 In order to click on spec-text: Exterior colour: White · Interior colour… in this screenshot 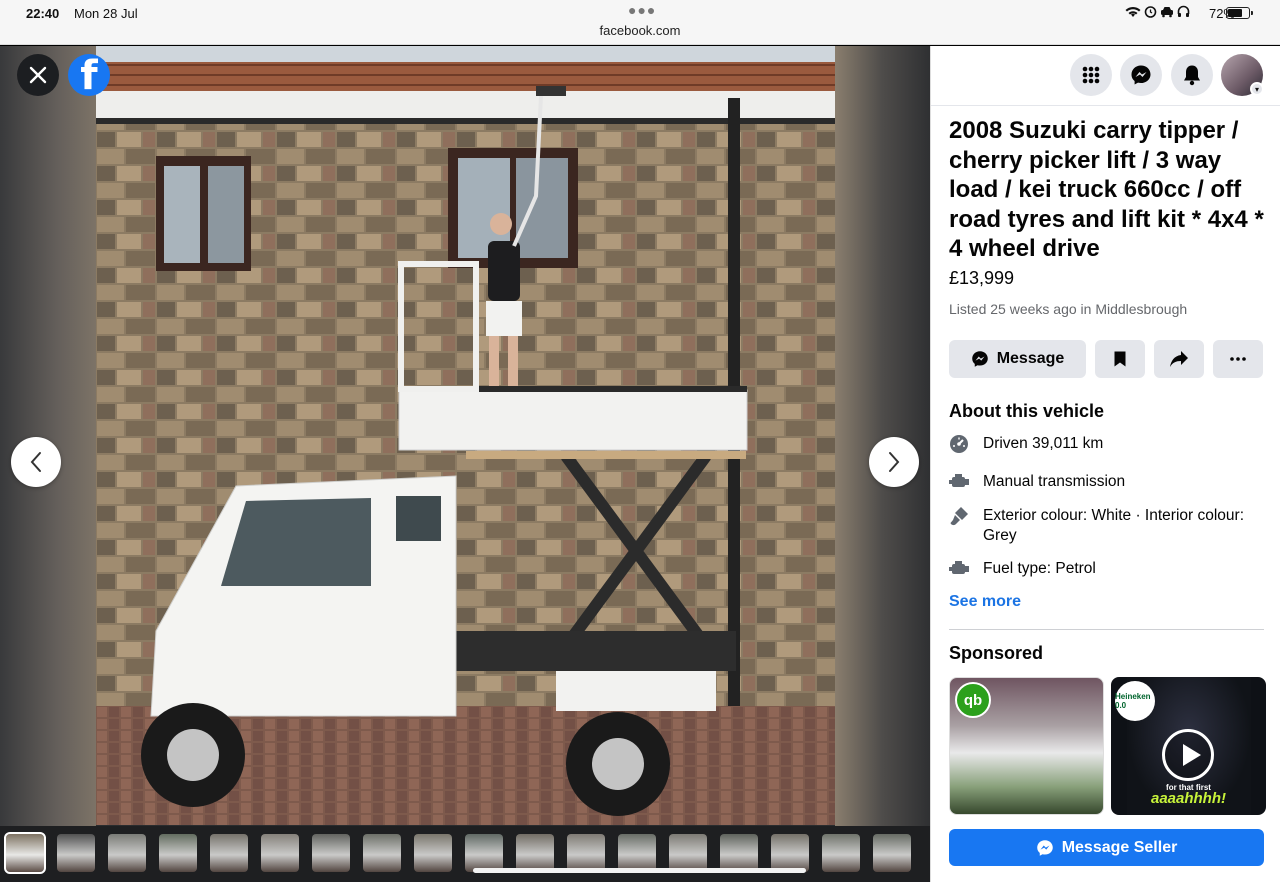, I will do `click(1114, 525)`.